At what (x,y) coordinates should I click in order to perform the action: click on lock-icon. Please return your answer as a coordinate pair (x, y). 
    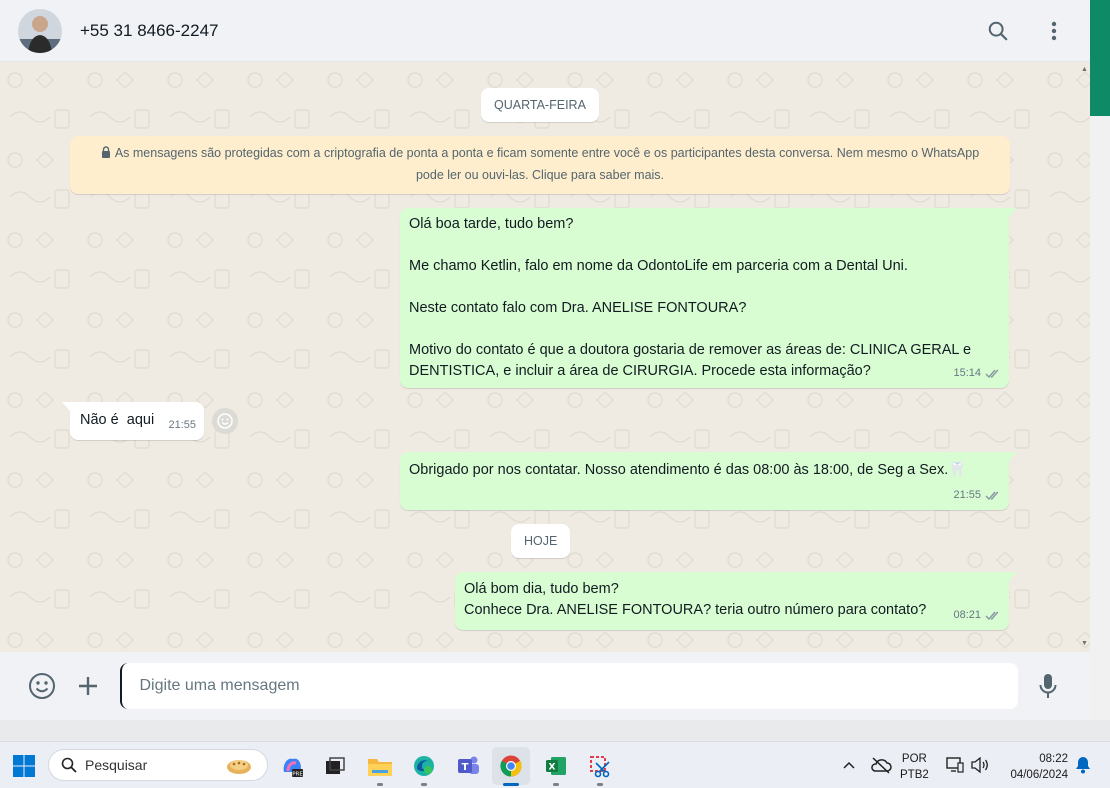
    Looking at the image, I should click on (105, 152).